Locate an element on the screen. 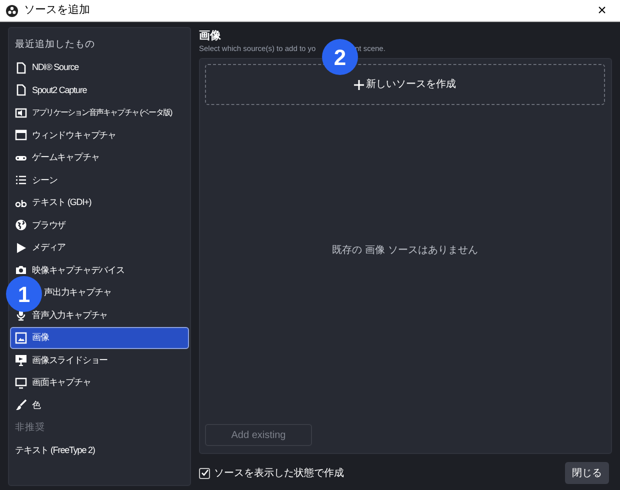  globe-icon is located at coordinates (21, 225).